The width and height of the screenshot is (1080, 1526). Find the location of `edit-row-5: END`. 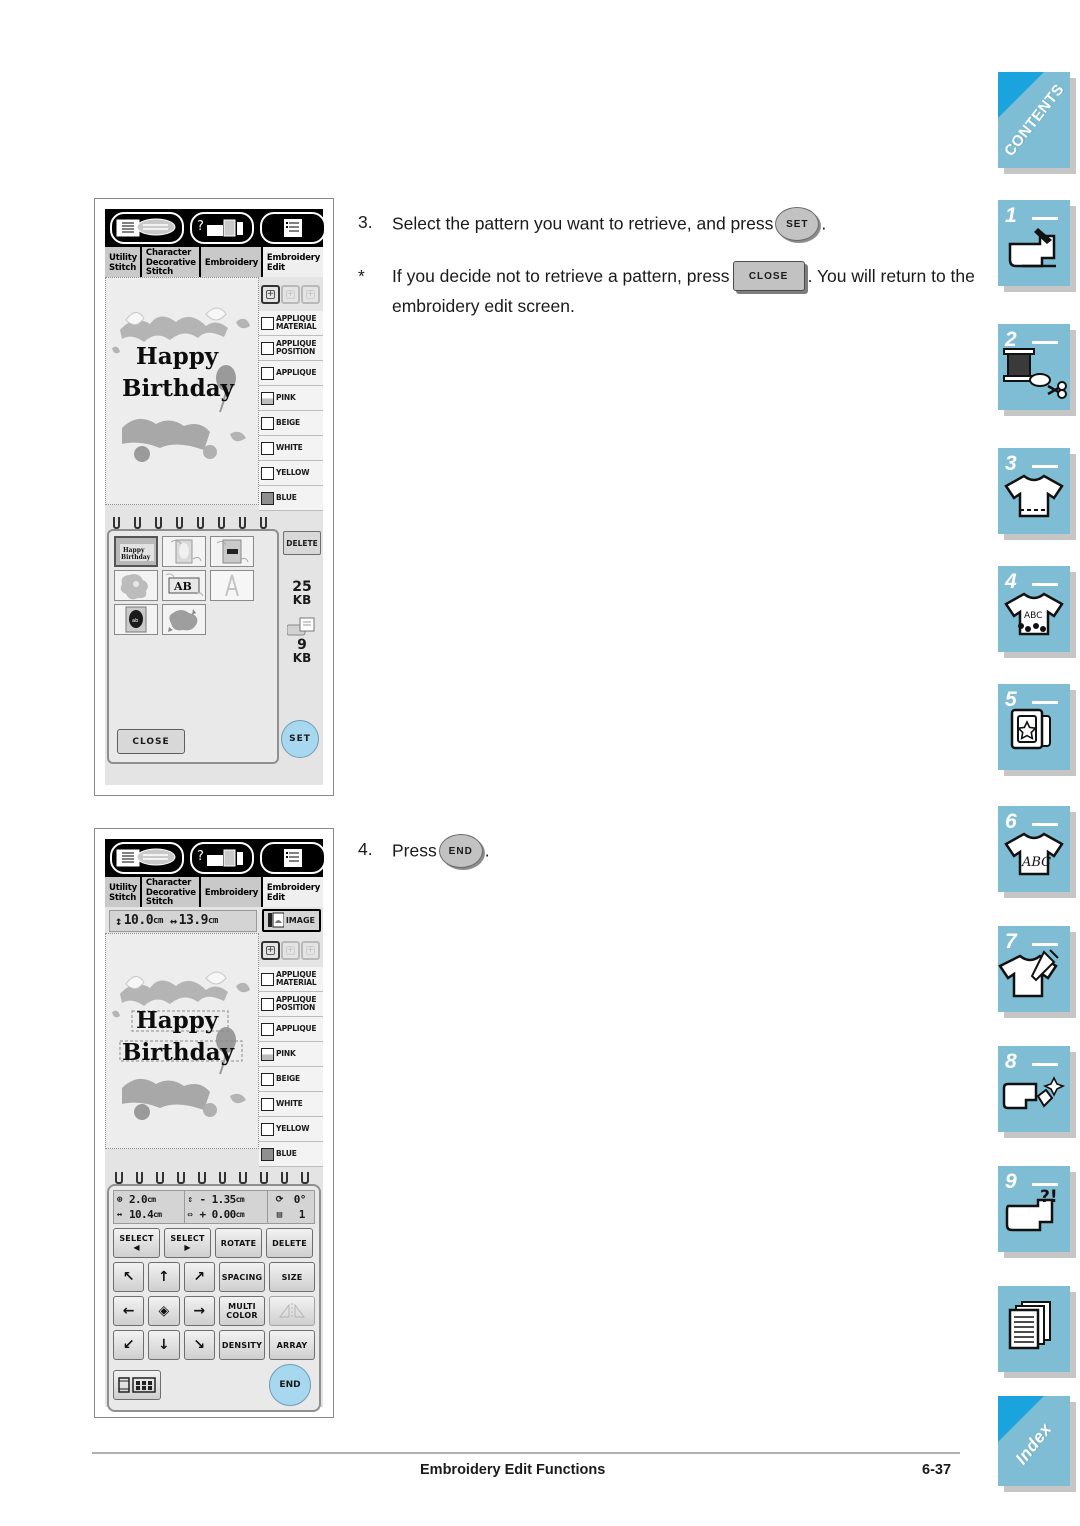

edit-row-5: END is located at coordinates (214, 1385).